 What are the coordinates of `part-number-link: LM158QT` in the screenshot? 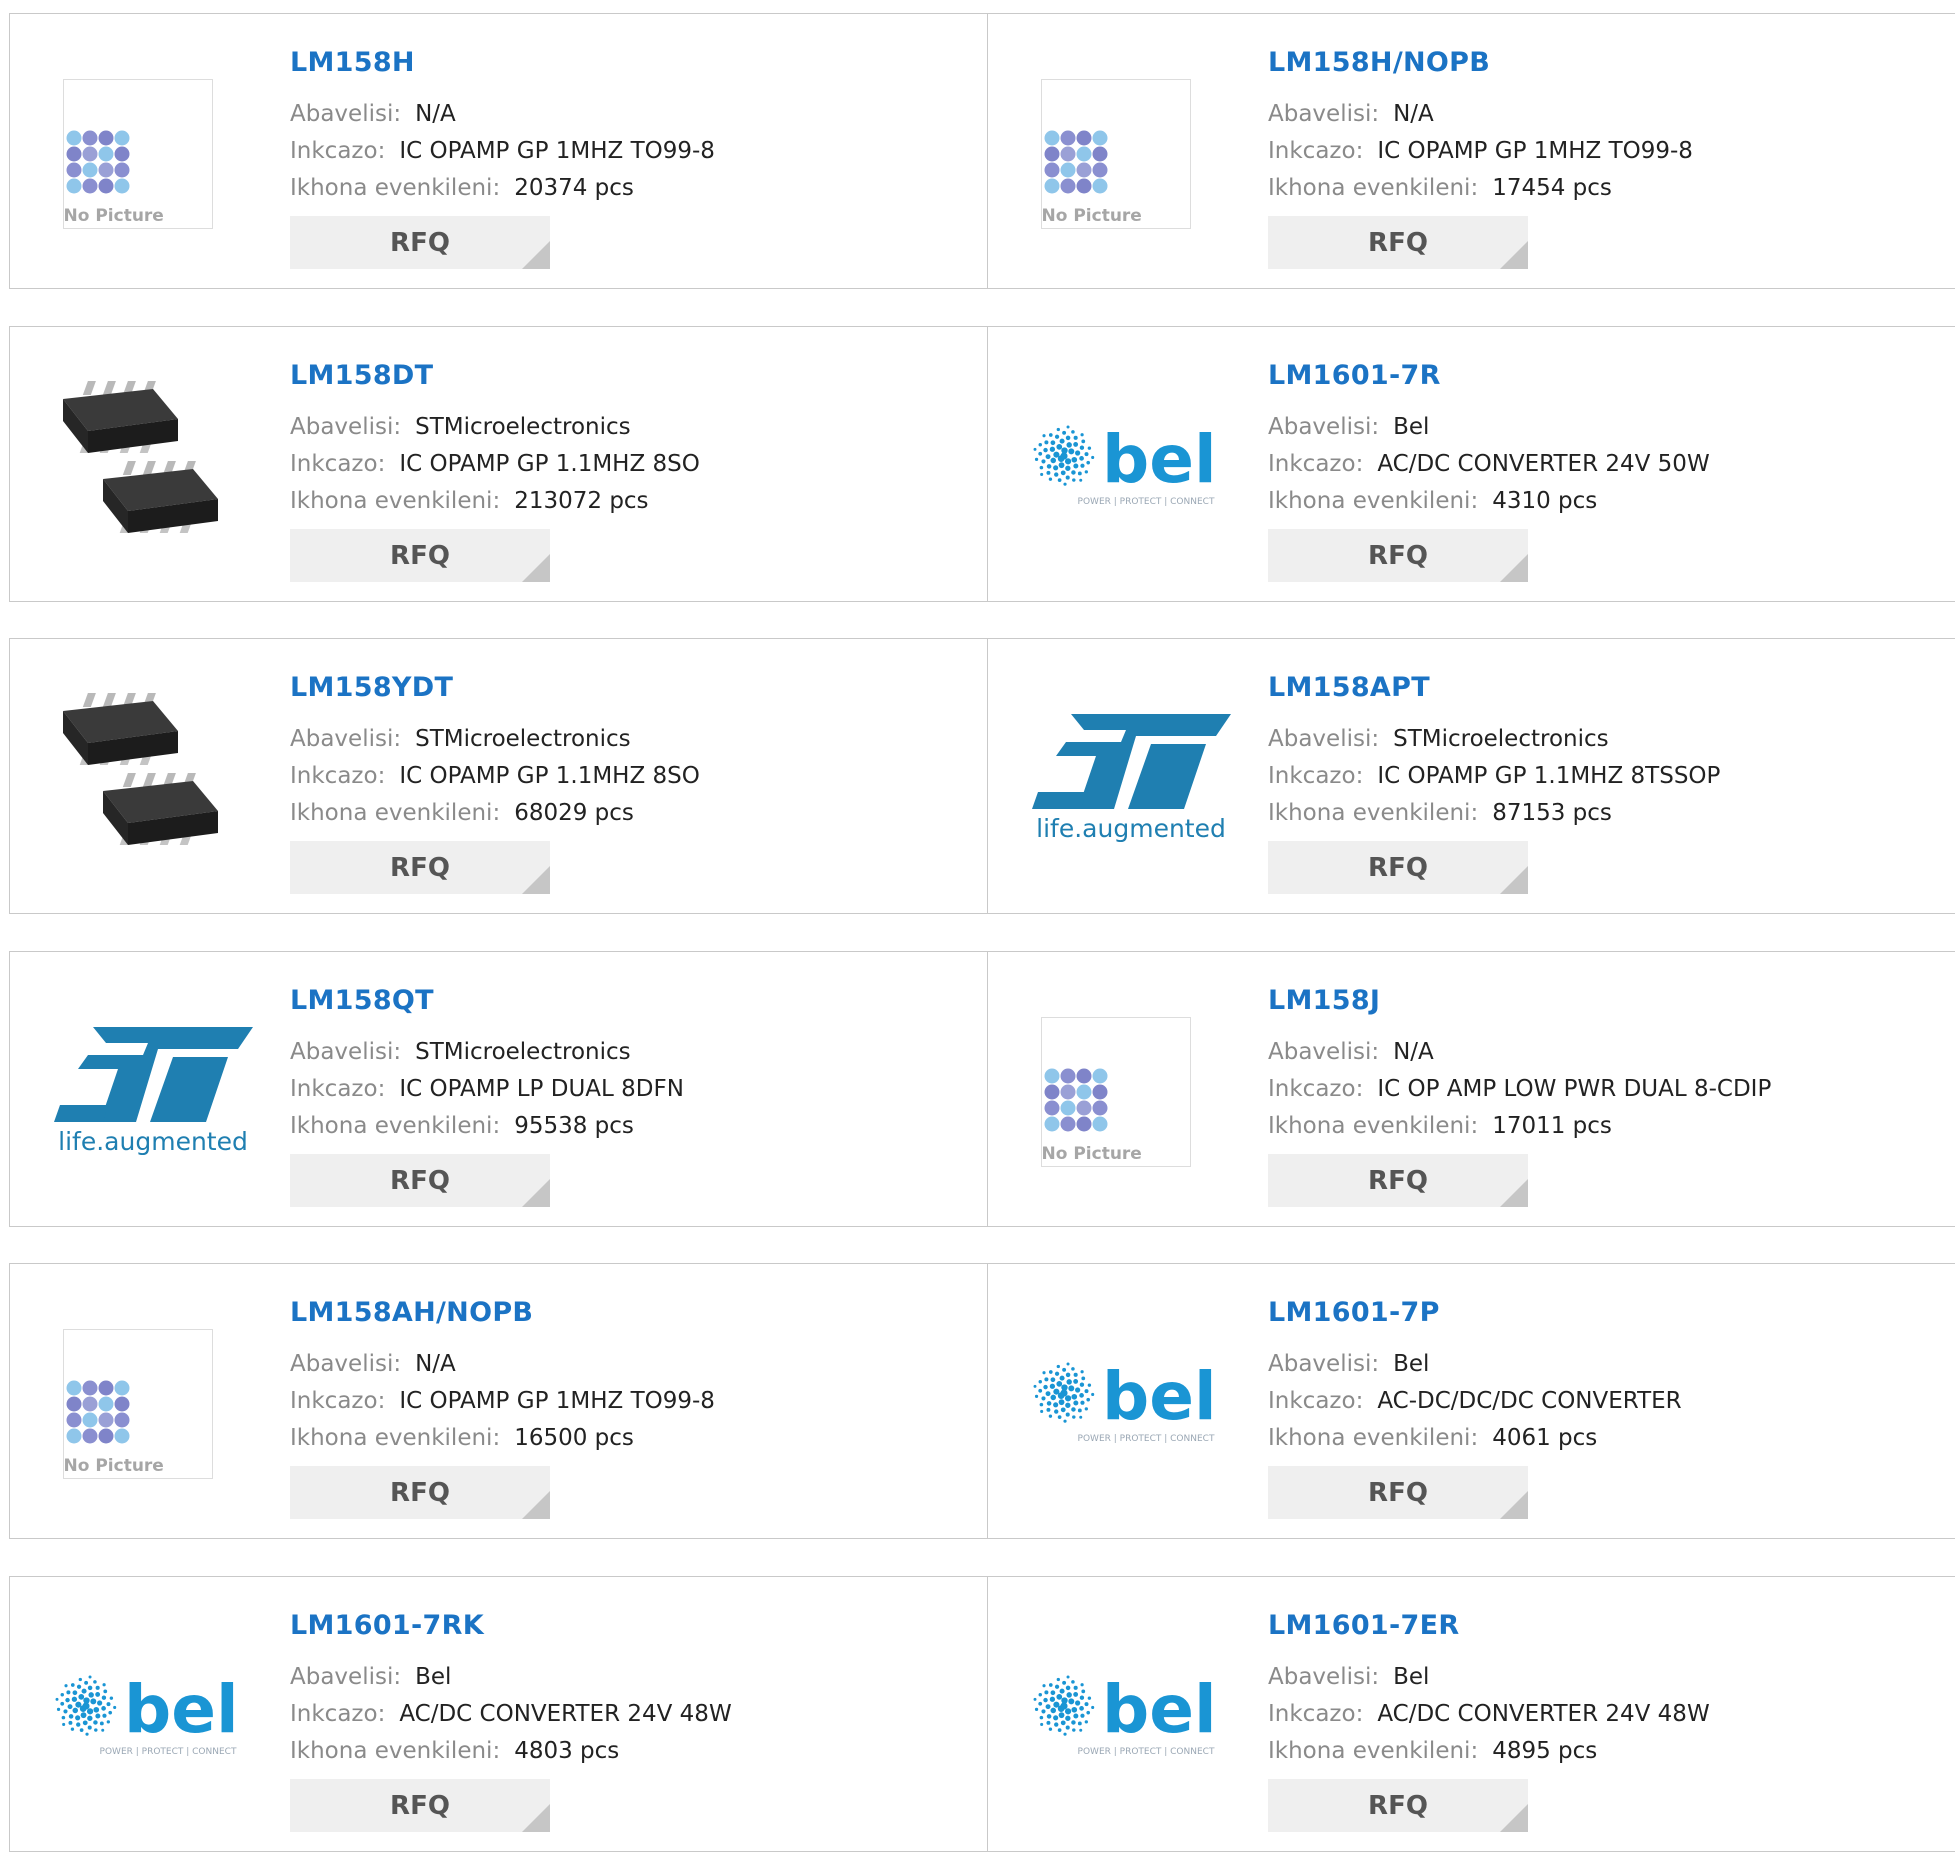 It's located at (628, 1001).